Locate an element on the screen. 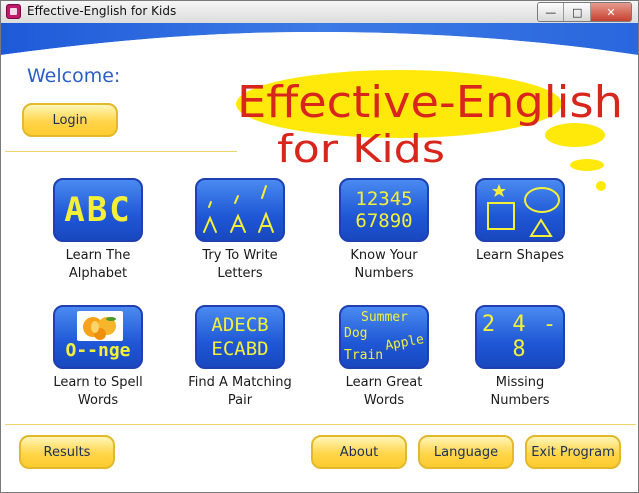  numbers-art-line1: 12345 is located at coordinates (384, 199).